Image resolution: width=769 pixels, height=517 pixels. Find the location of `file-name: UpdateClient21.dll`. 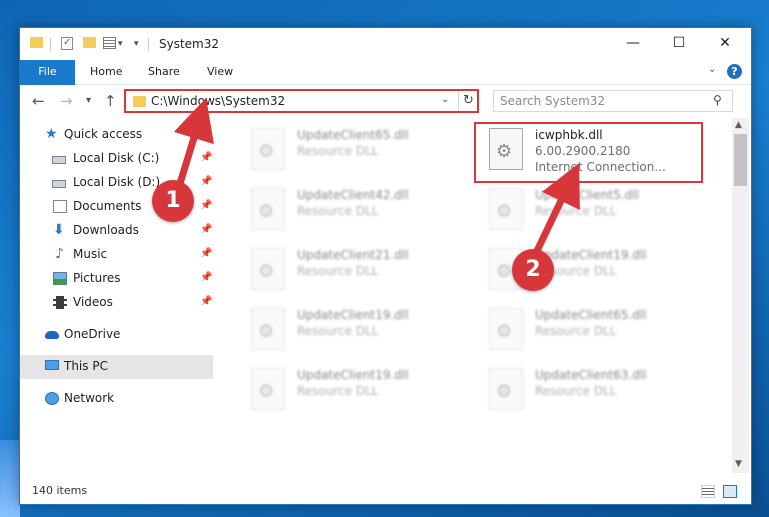

file-name: UpdateClient21.dll is located at coordinates (353, 255).